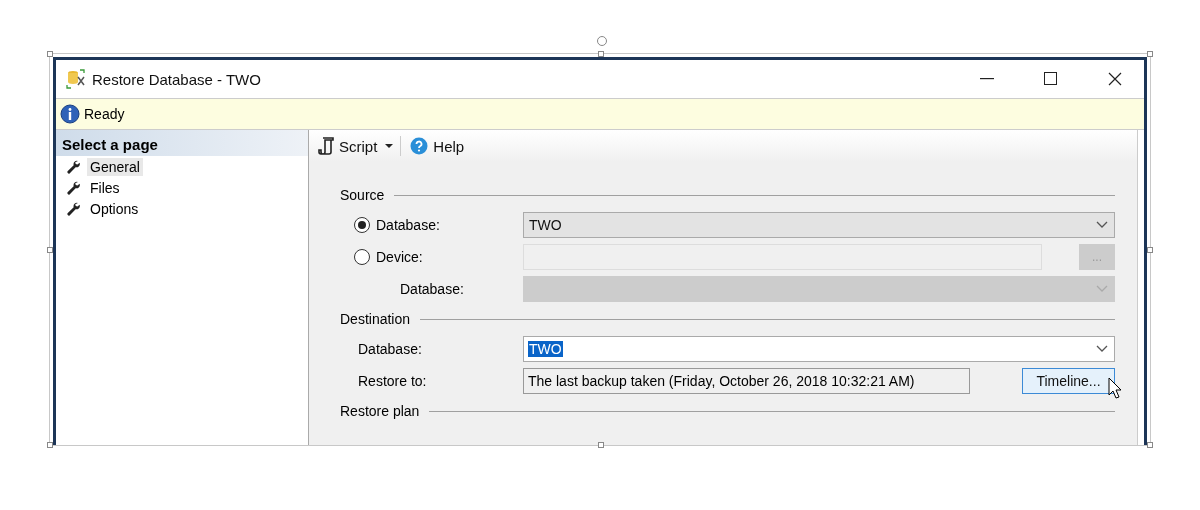 Image resolution: width=1200 pixels, height=510 pixels. What do you see at coordinates (104, 114) in the screenshot?
I see `status-text: Ready` at bounding box center [104, 114].